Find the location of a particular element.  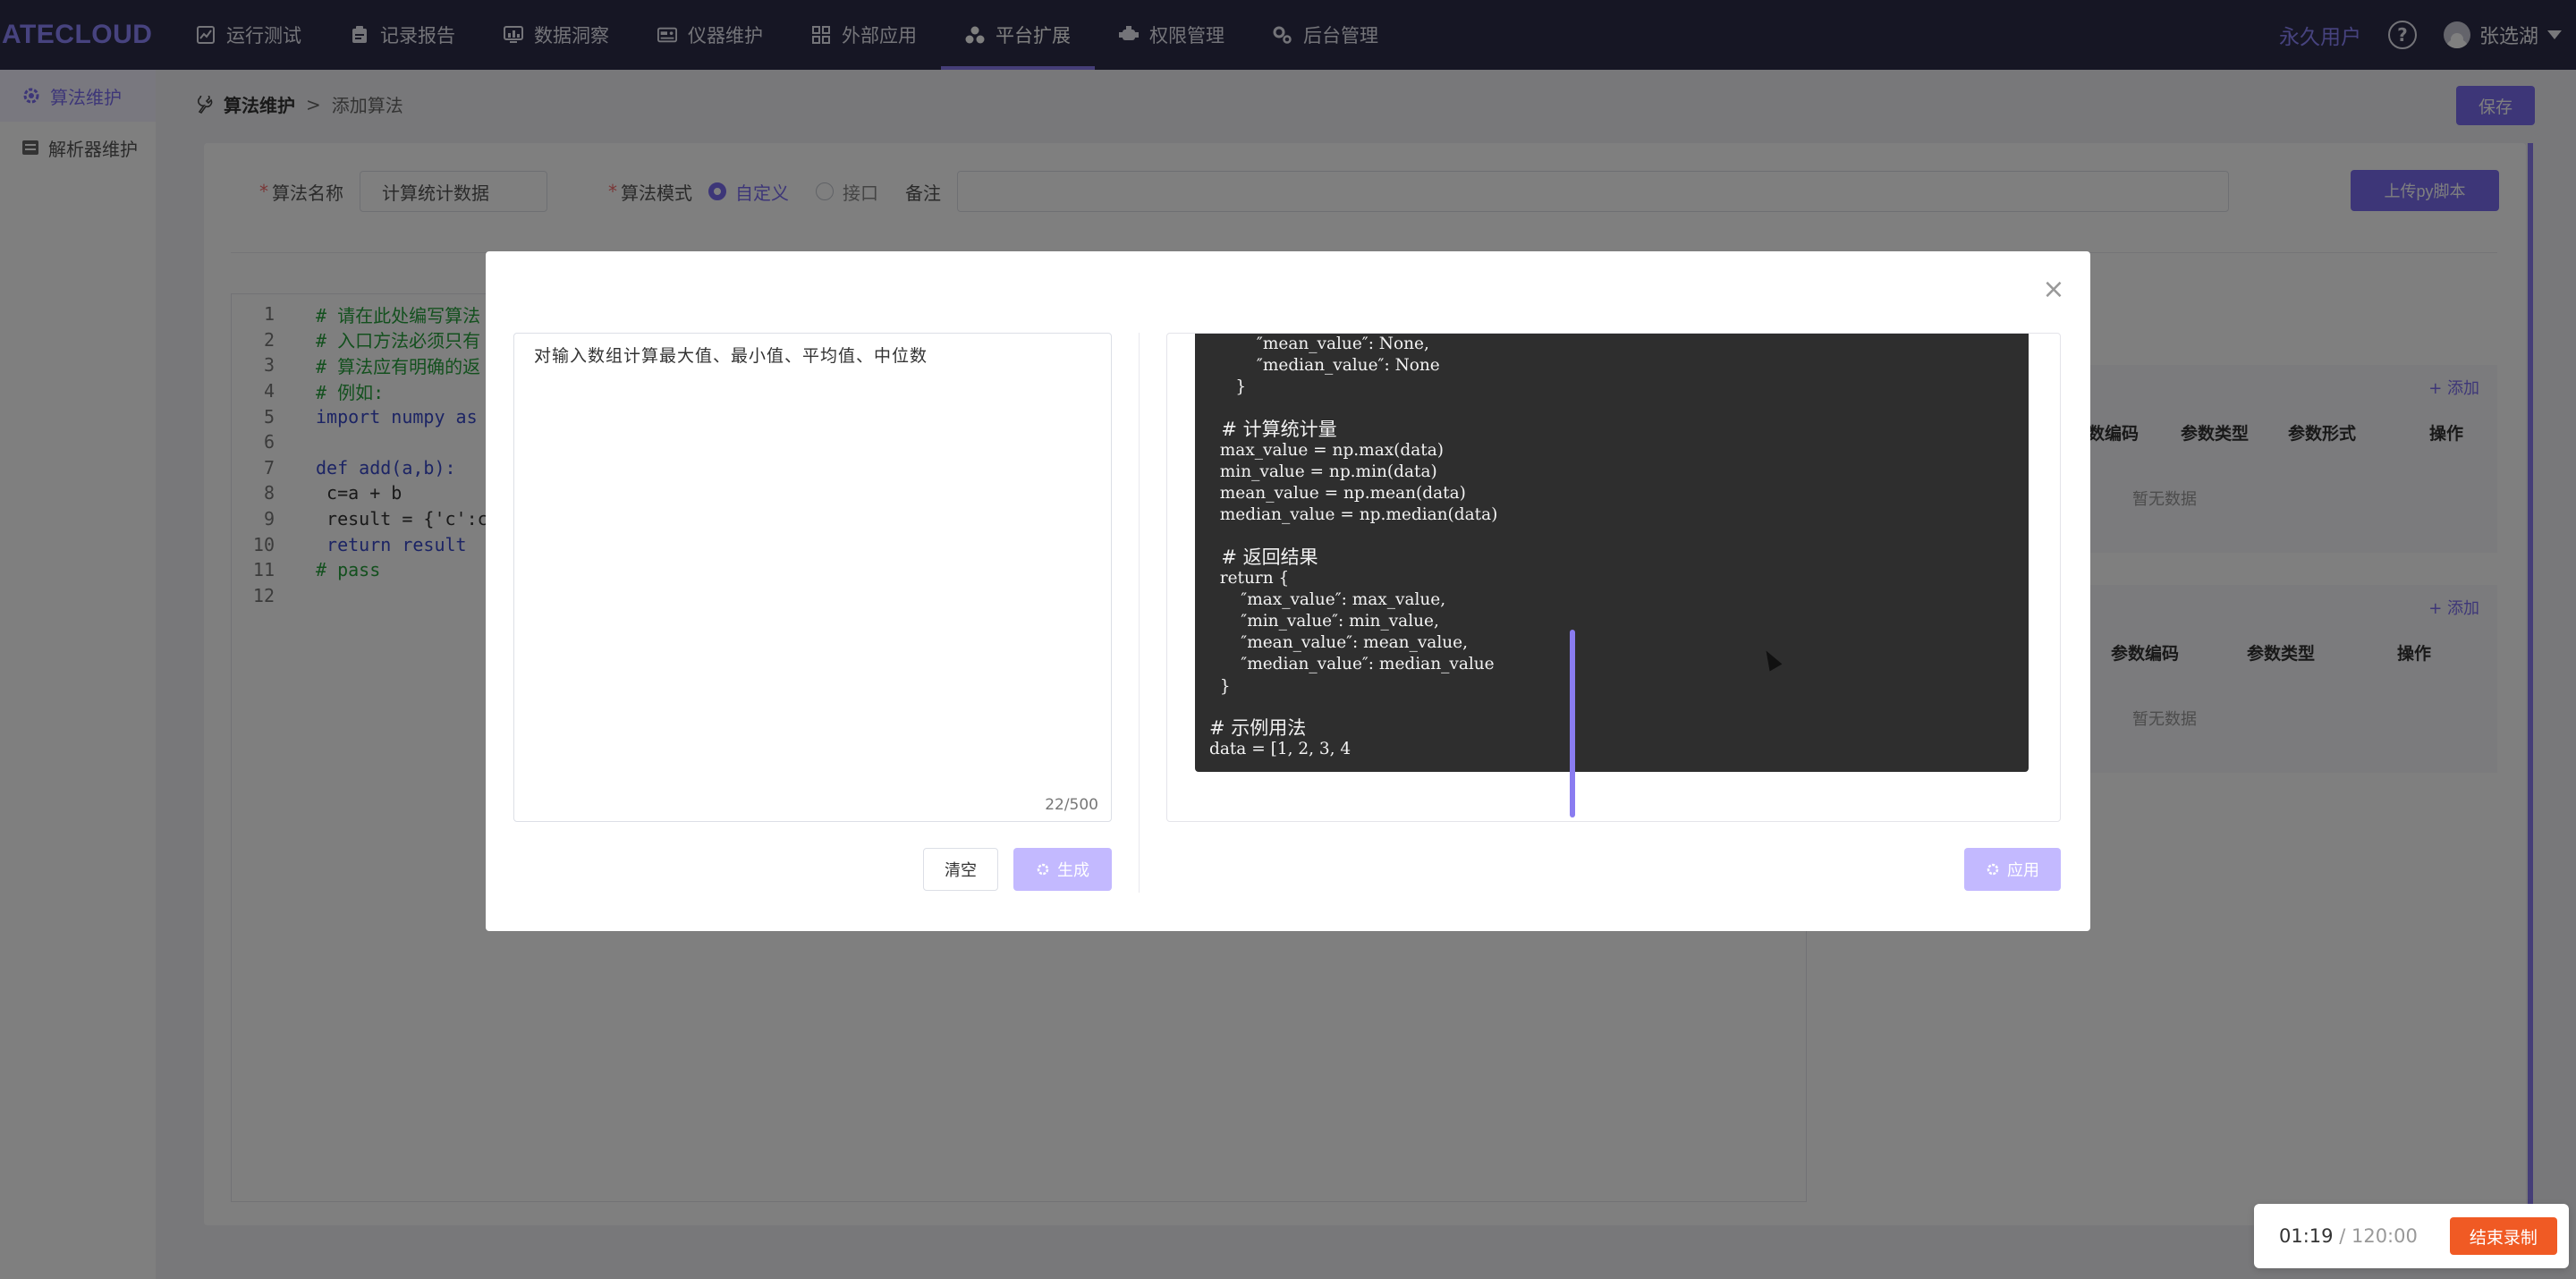

generated-code-line: ″min_value″: min_value, is located at coordinates (1324, 622).